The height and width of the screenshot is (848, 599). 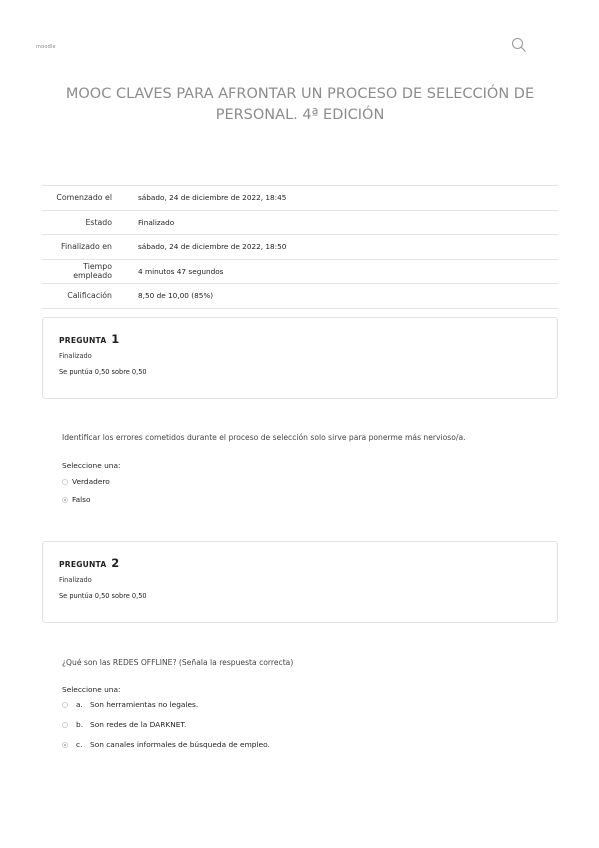 What do you see at coordinates (340, 222) in the screenshot?
I see `summary-value: Finalizado` at bounding box center [340, 222].